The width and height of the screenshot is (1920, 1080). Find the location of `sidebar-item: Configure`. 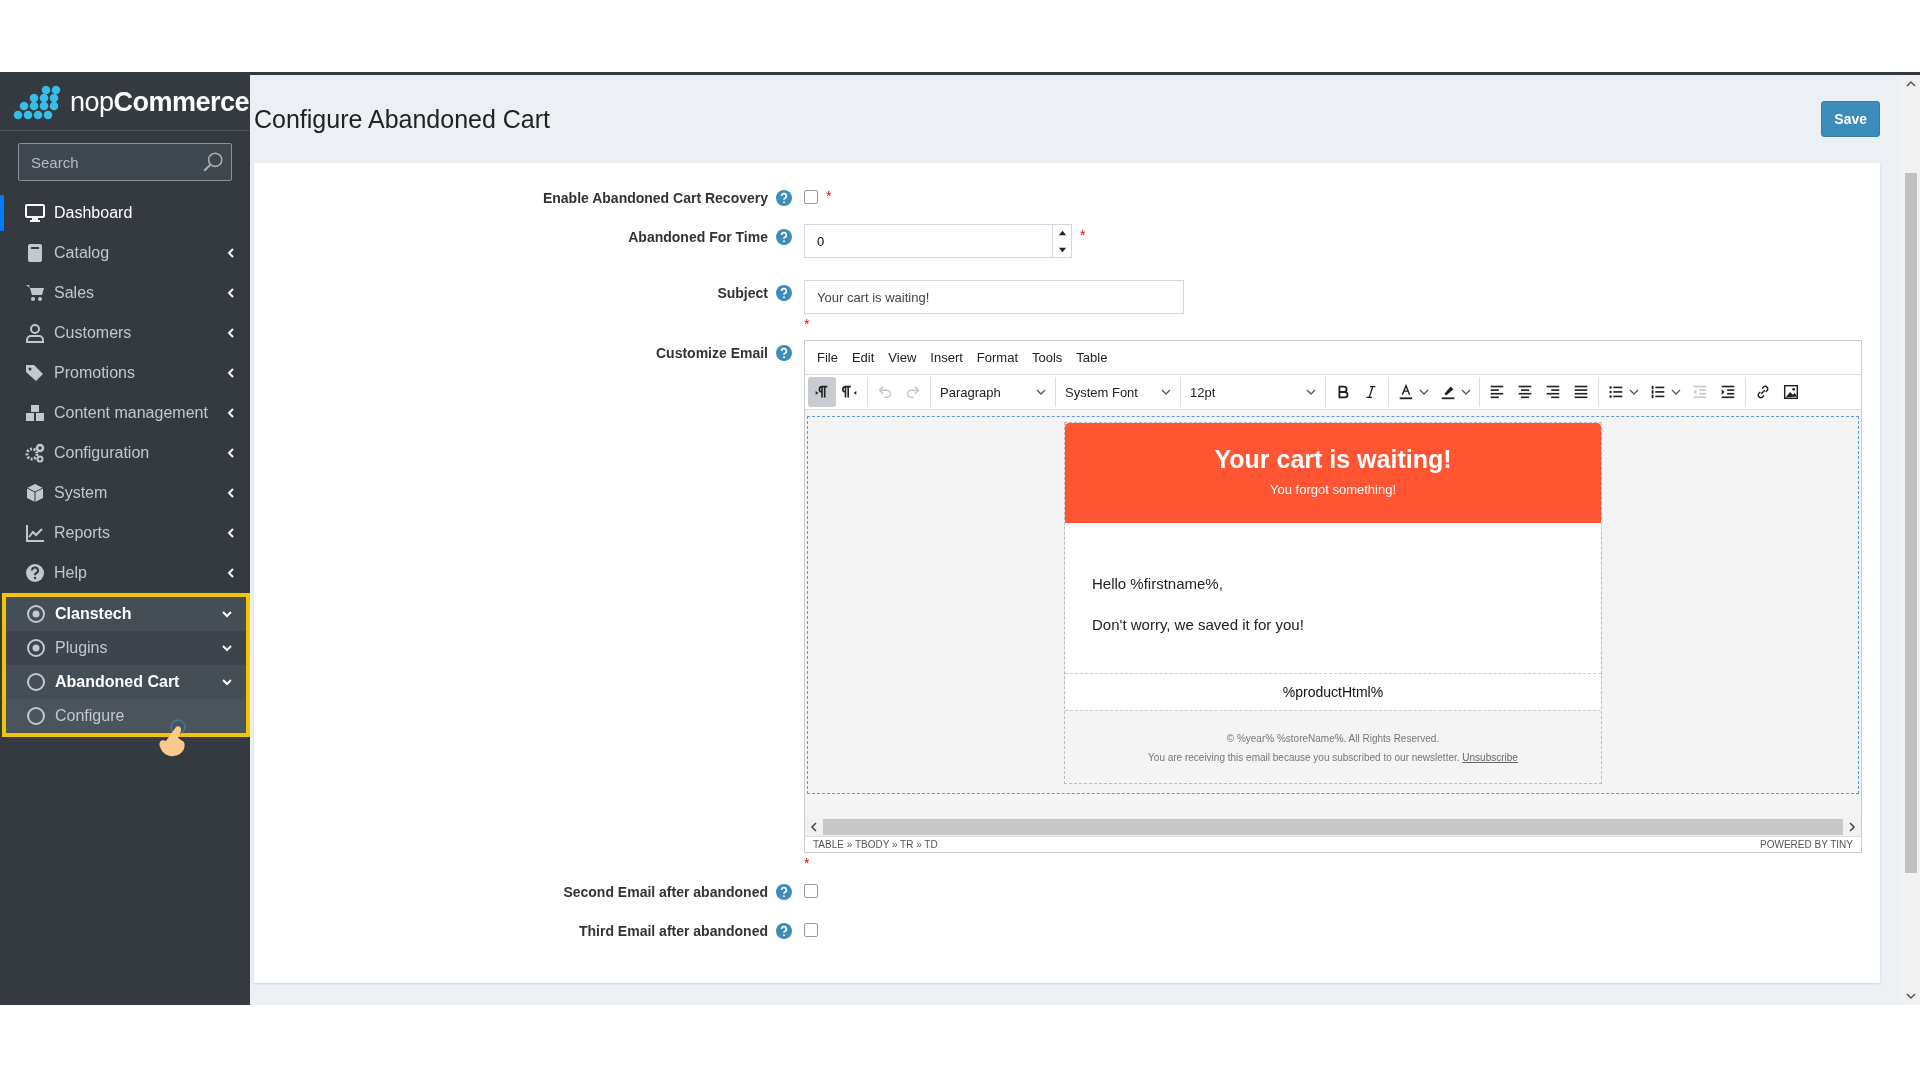

sidebar-item: Configure is located at coordinates (126, 716).